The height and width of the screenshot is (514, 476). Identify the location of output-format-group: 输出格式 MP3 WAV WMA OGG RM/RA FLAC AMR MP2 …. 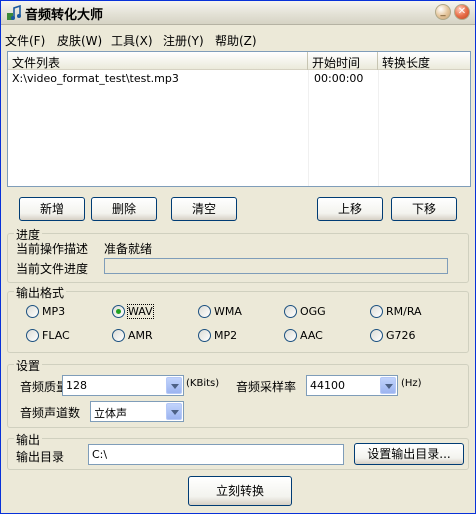
(238, 318).